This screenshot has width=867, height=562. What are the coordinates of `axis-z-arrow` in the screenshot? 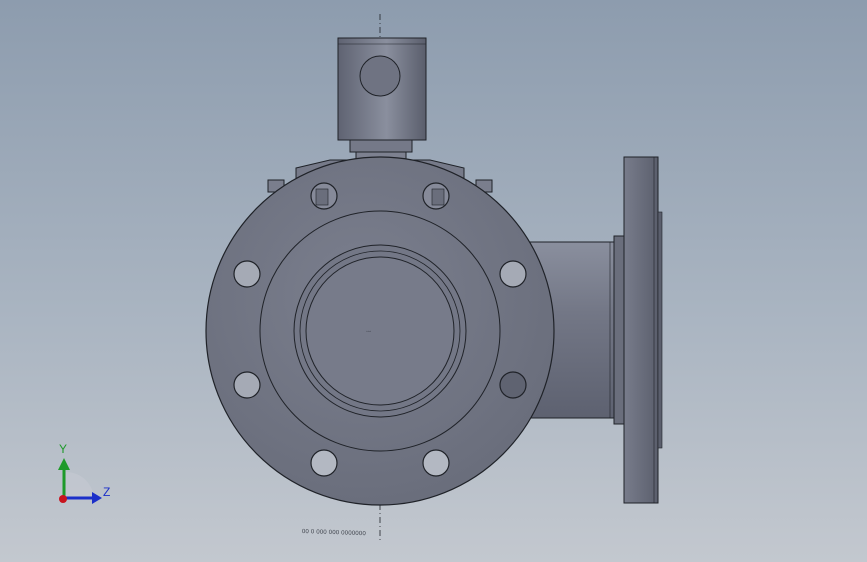 It's located at (97, 498).